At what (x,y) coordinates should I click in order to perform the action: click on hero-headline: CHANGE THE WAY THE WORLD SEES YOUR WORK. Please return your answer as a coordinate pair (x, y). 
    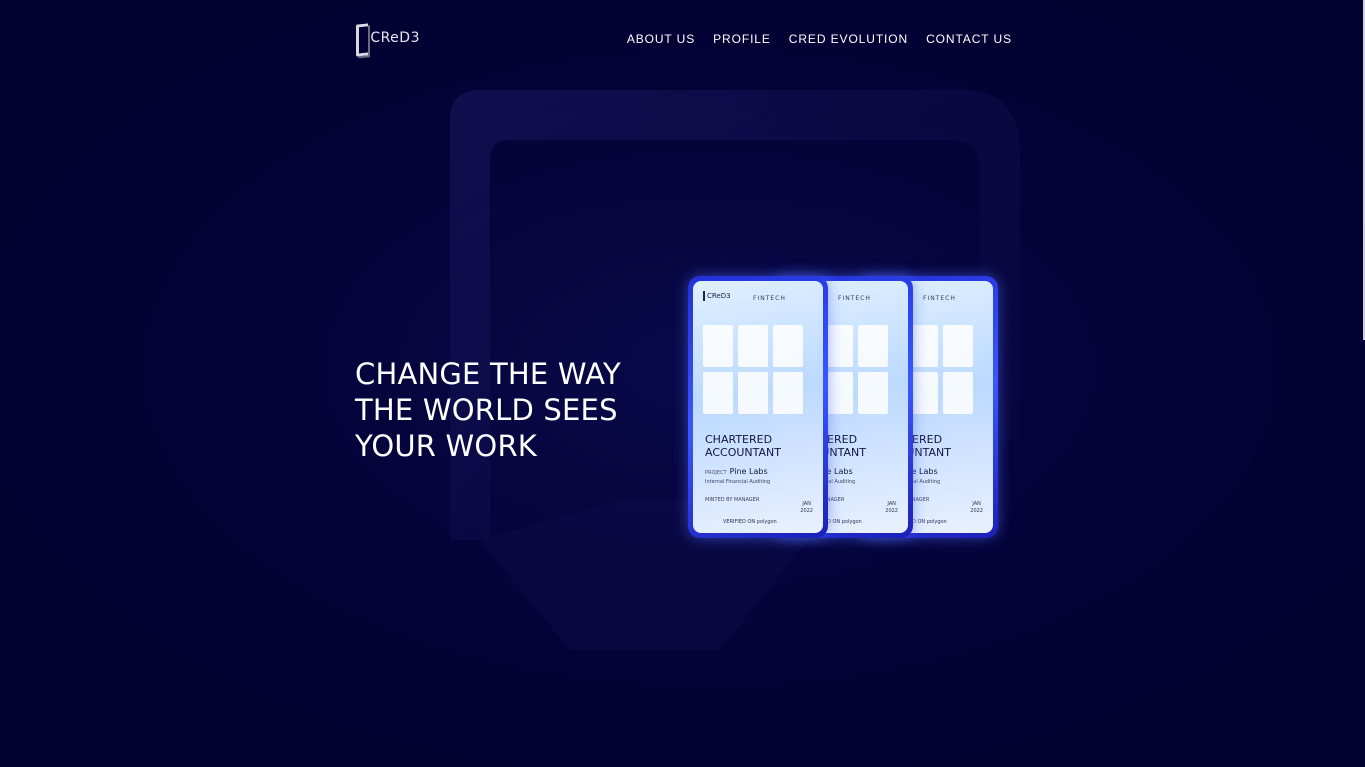
    Looking at the image, I should click on (515, 410).